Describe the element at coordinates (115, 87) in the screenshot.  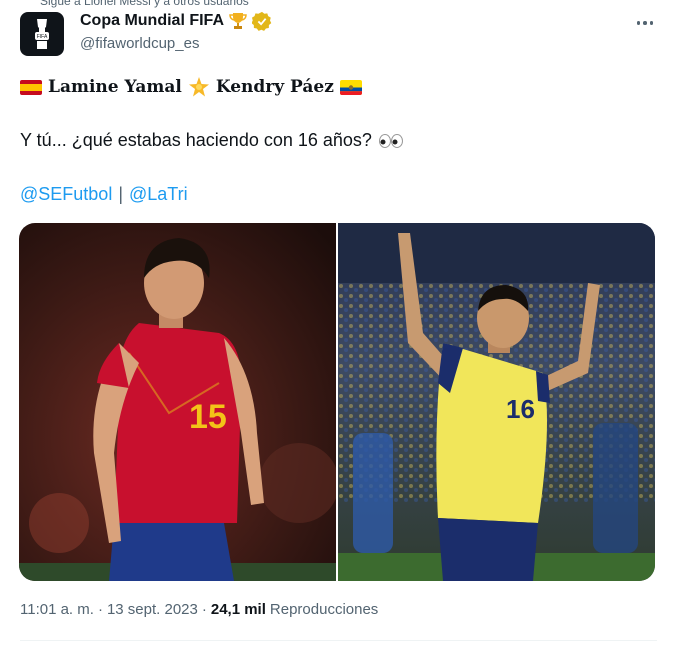
I see `player1-name: Lamine Yamal` at that location.